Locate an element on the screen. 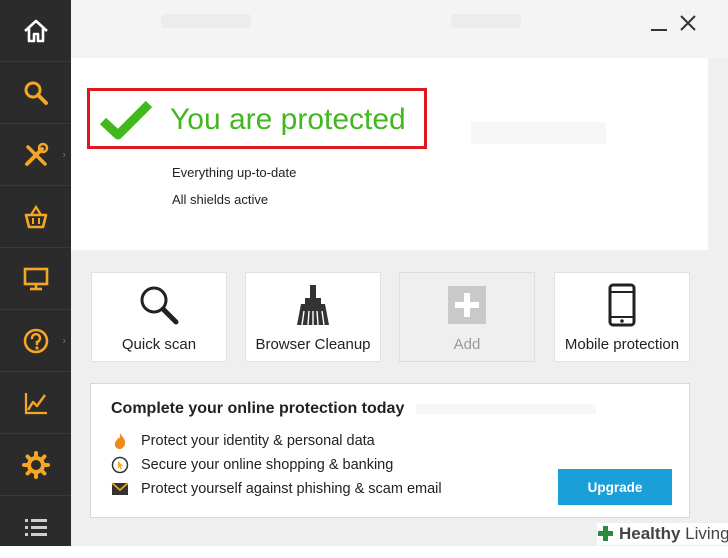  basket-icon is located at coordinates (35, 216).